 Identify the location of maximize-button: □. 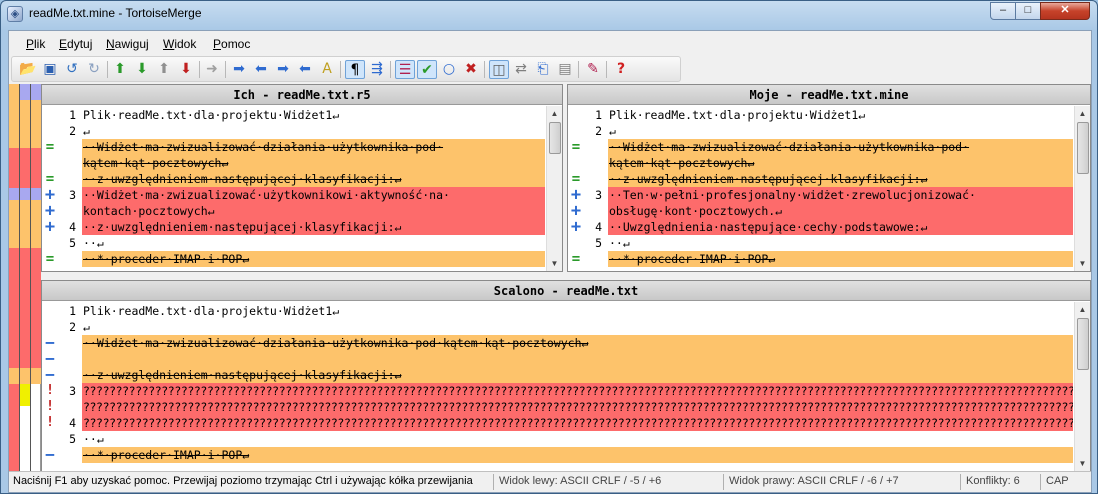
(1028, 11).